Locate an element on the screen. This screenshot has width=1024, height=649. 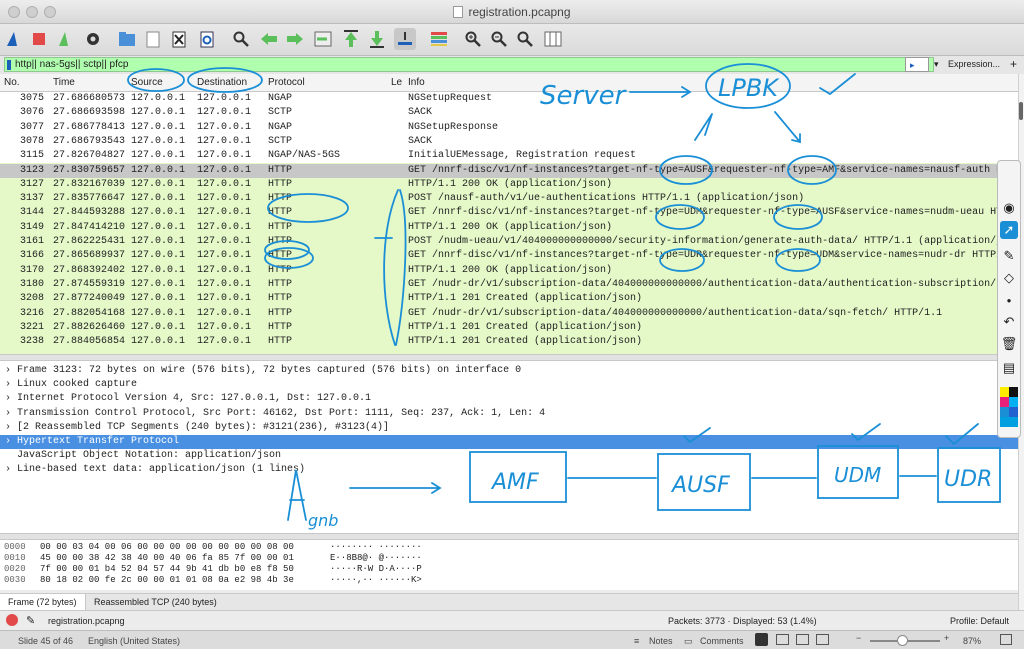
add-filter-button: + is located at coordinates (1013, 64).